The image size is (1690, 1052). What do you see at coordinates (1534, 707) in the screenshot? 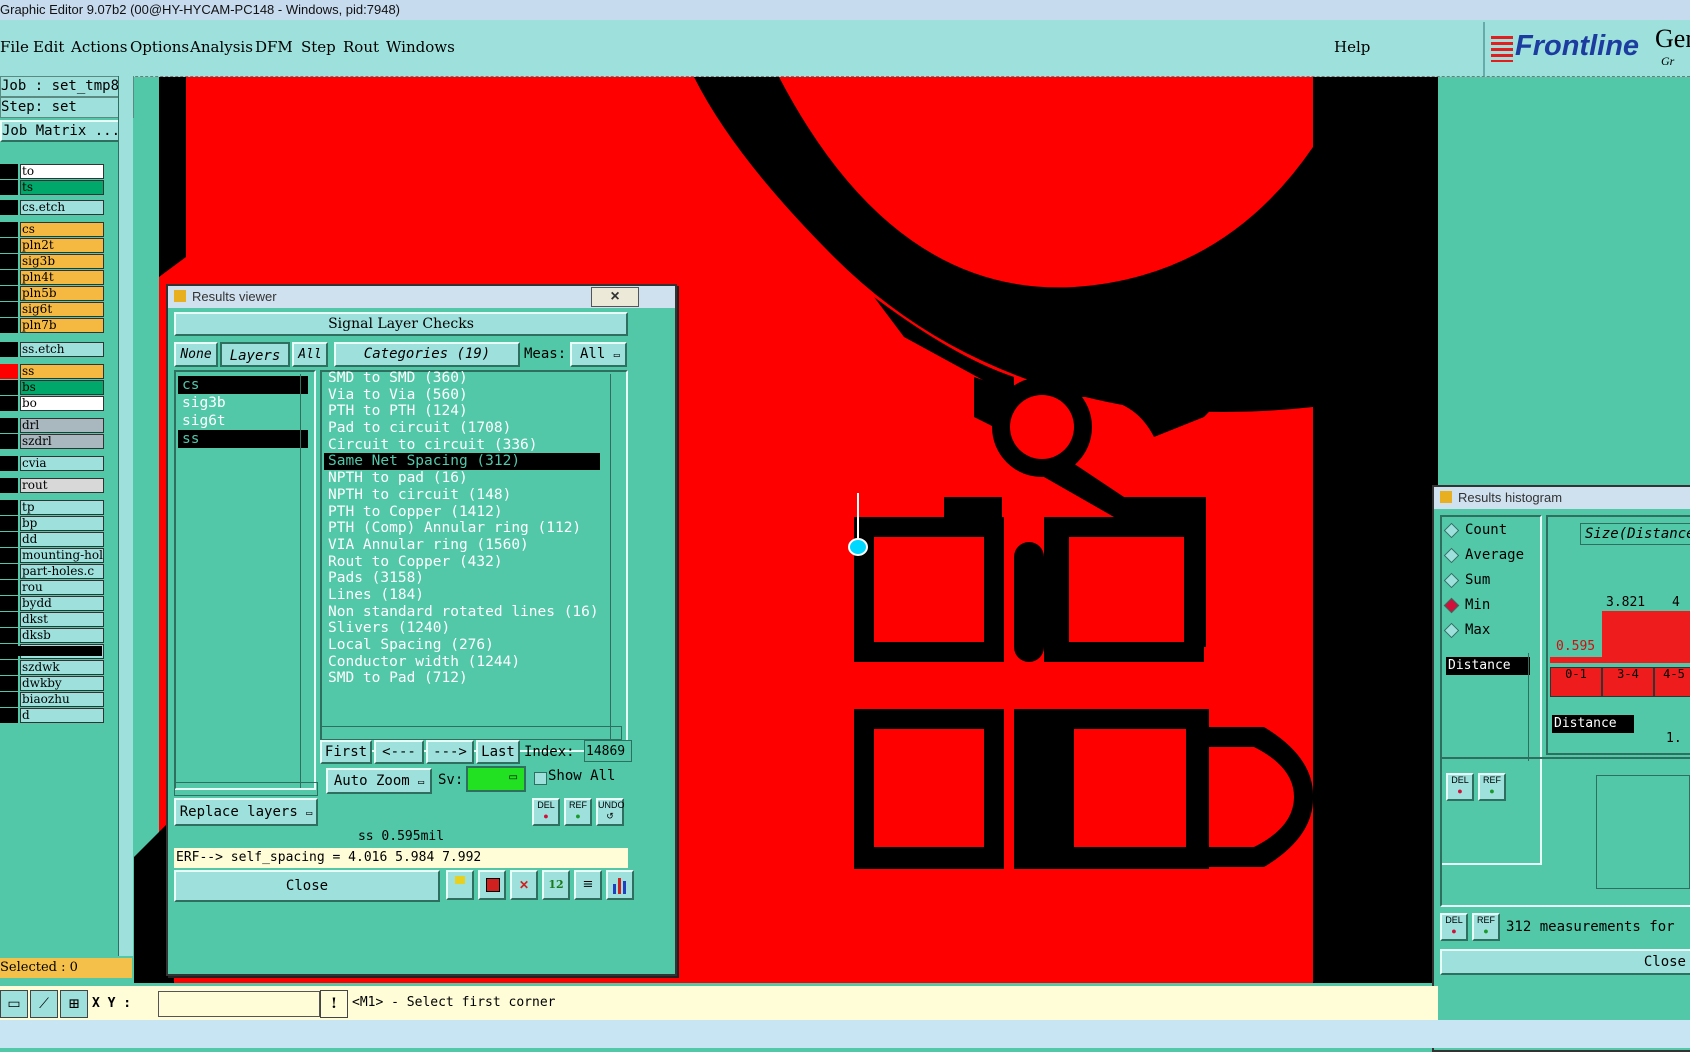
I see `distance-list-scrollbar` at bounding box center [1534, 707].